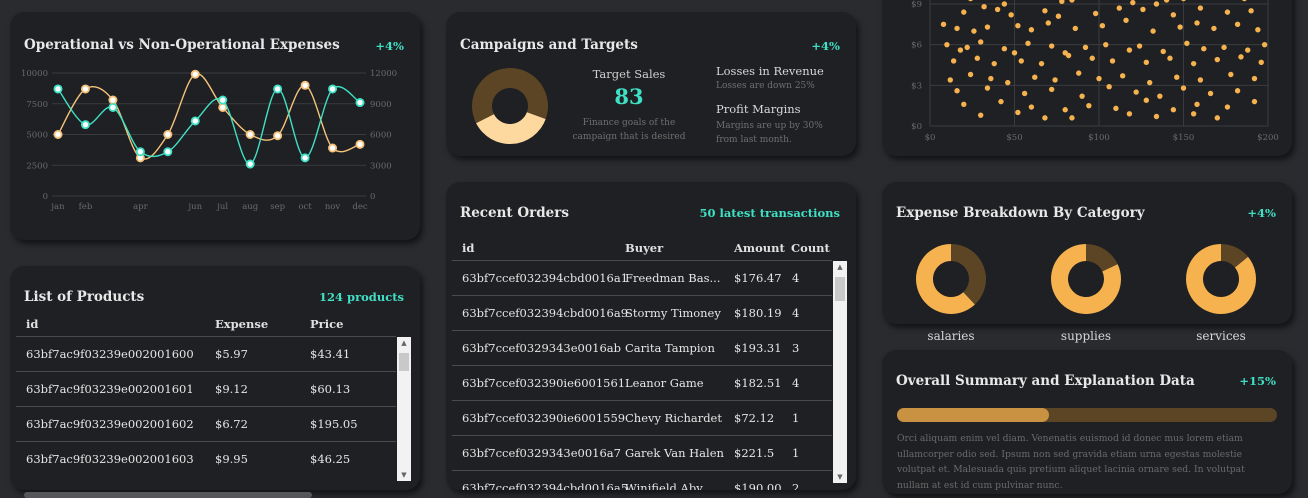 This screenshot has width=1308, height=498. I want to click on table-row: 63bf7ac9f03239e002001603 $9.95 $46.25, so click(206, 458).